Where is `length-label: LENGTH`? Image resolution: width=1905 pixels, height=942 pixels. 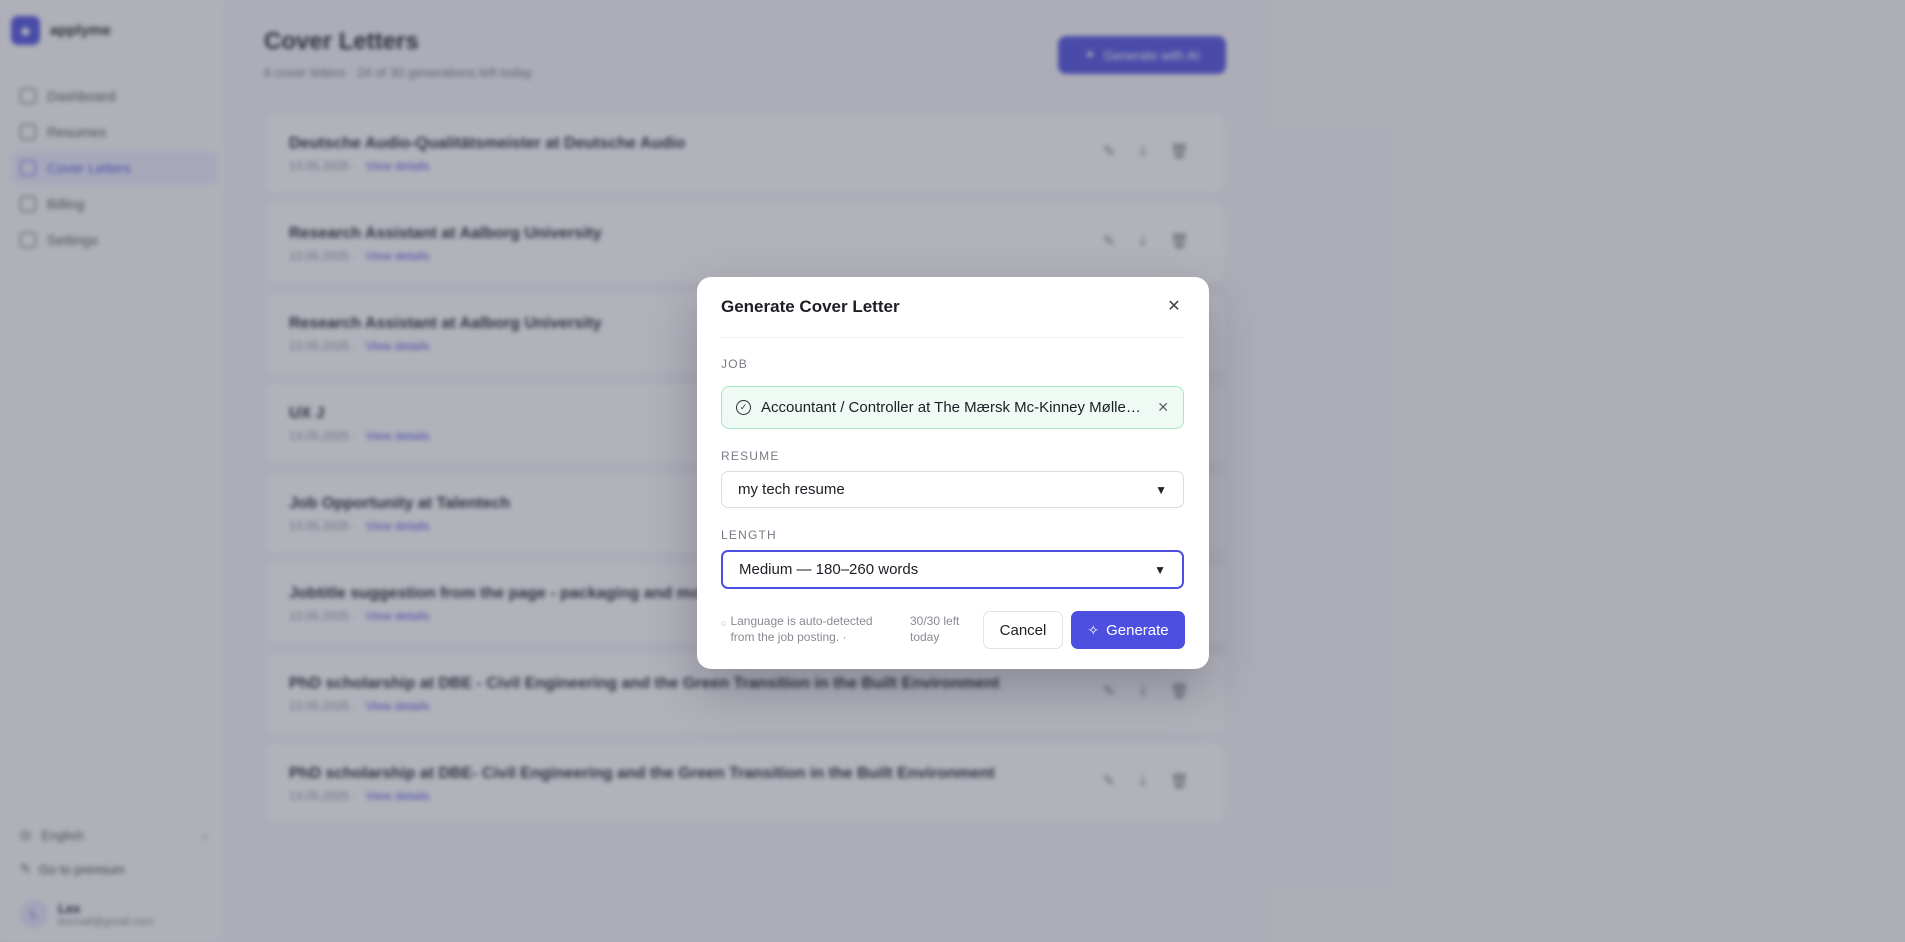 length-label: LENGTH is located at coordinates (749, 535).